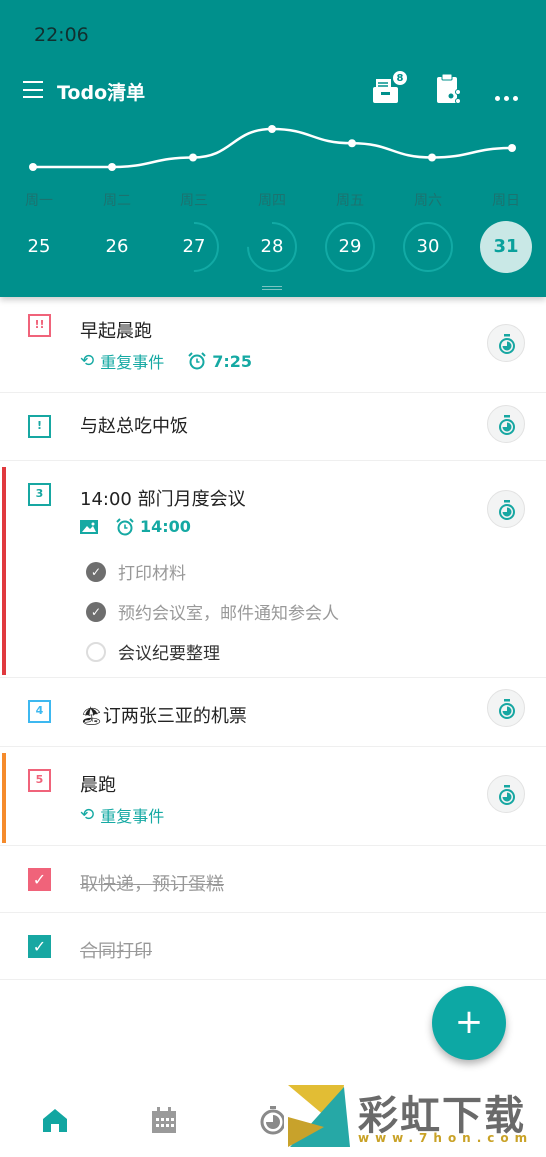  I want to click on day-28: 28, so click(272, 247).